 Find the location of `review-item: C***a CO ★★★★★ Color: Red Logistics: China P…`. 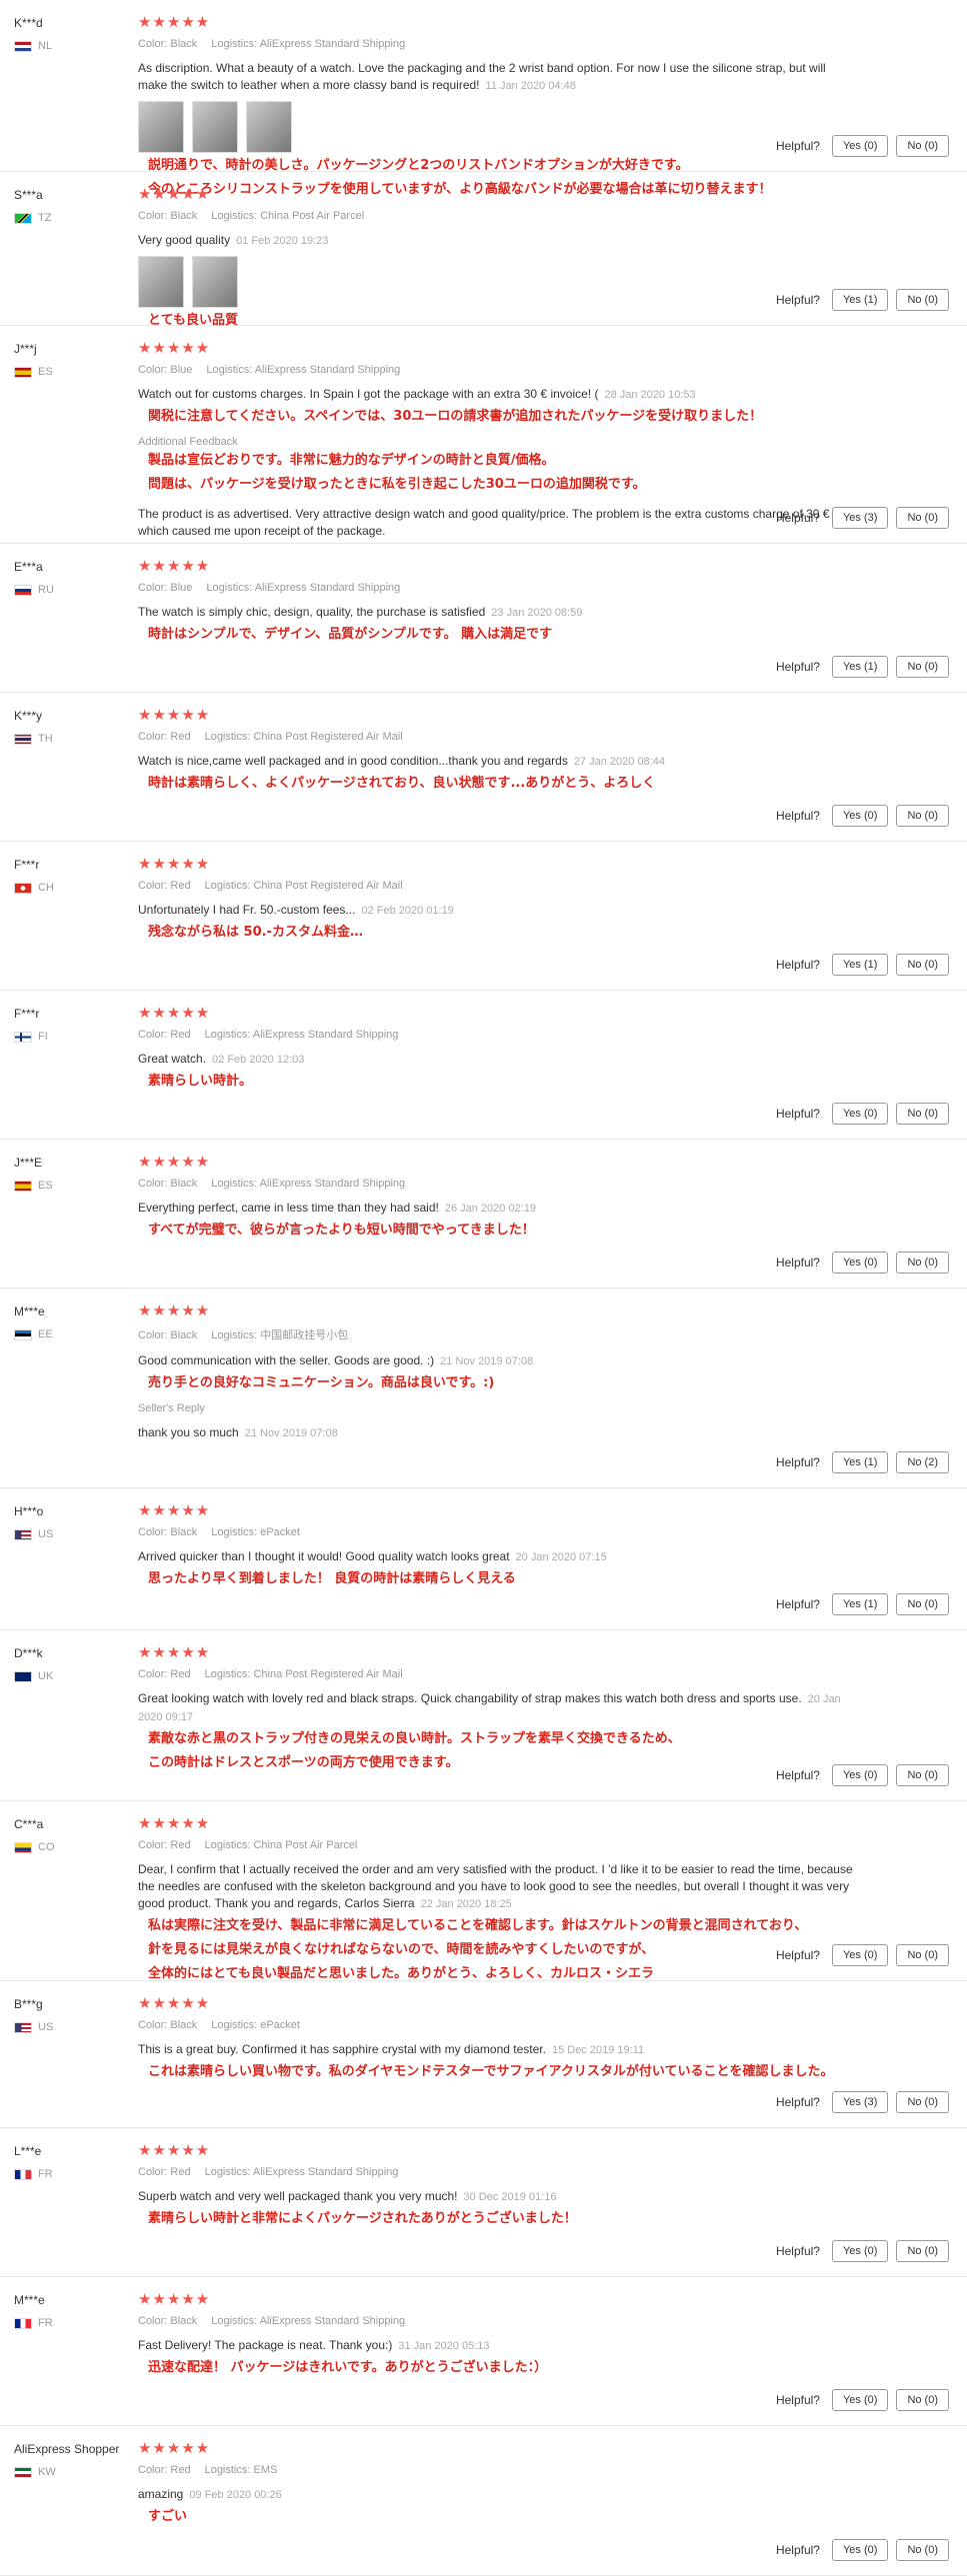

review-item: C***a CO ★★★★★ Color: Red Logistics: China P… is located at coordinates (483, 1891).